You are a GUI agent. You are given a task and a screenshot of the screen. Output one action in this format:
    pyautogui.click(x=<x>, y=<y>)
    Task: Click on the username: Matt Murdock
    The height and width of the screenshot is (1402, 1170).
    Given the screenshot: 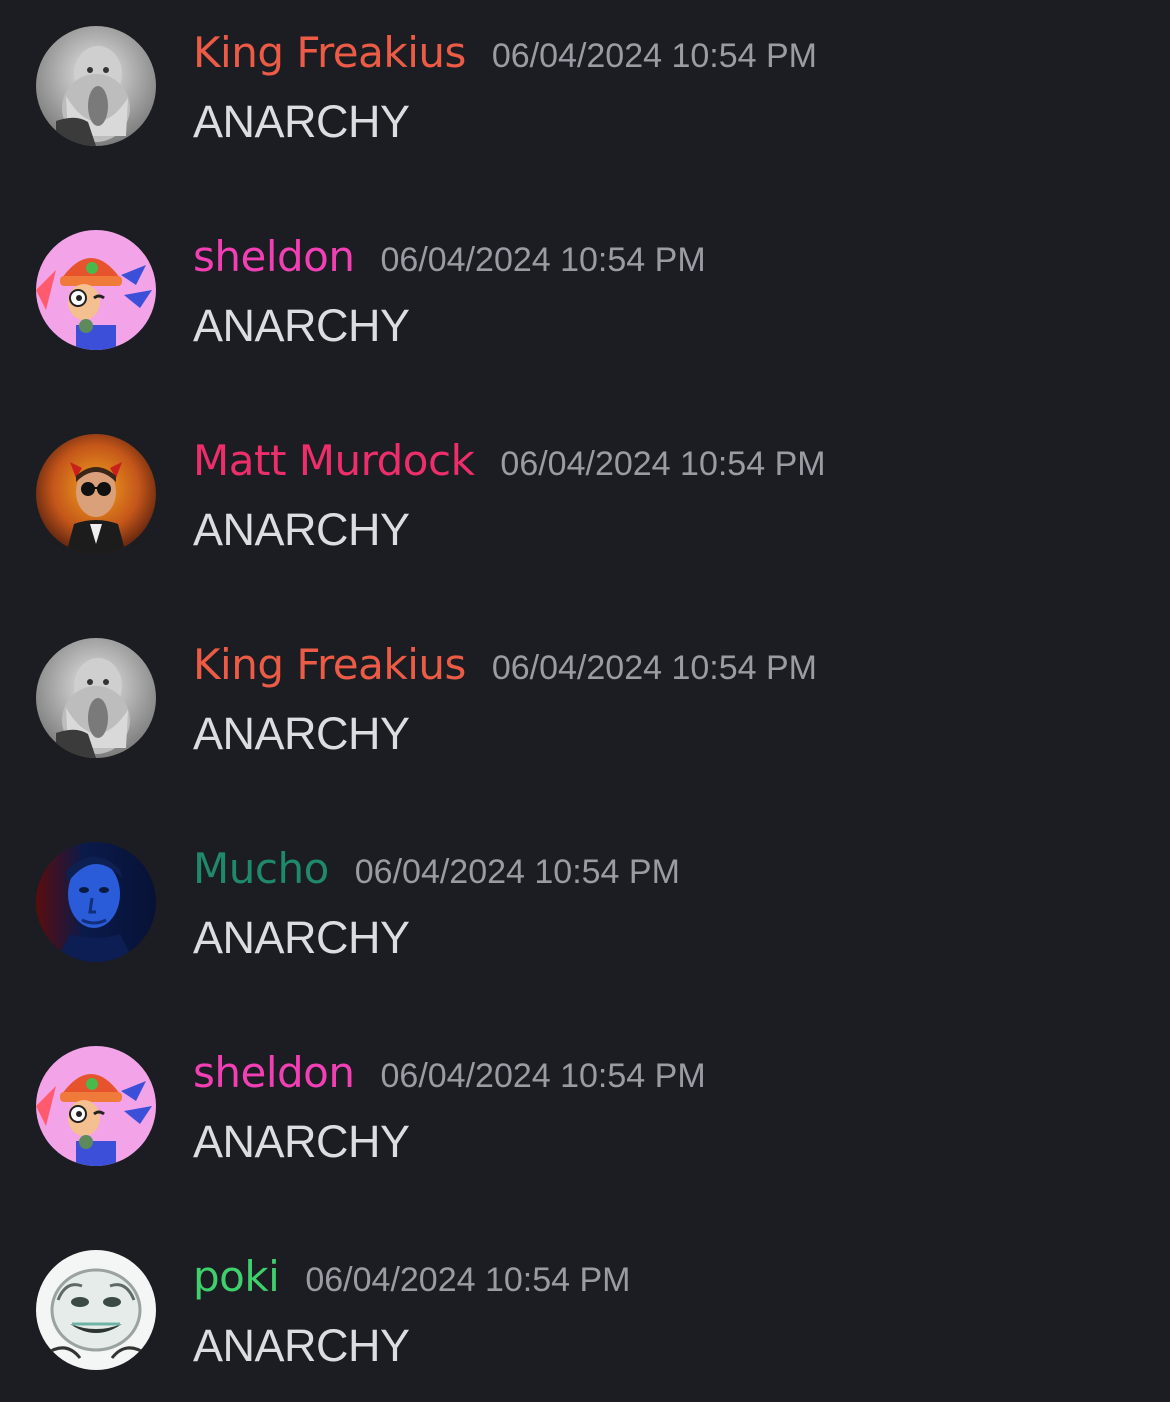 What is the action you would take?
    pyautogui.click(x=334, y=460)
    